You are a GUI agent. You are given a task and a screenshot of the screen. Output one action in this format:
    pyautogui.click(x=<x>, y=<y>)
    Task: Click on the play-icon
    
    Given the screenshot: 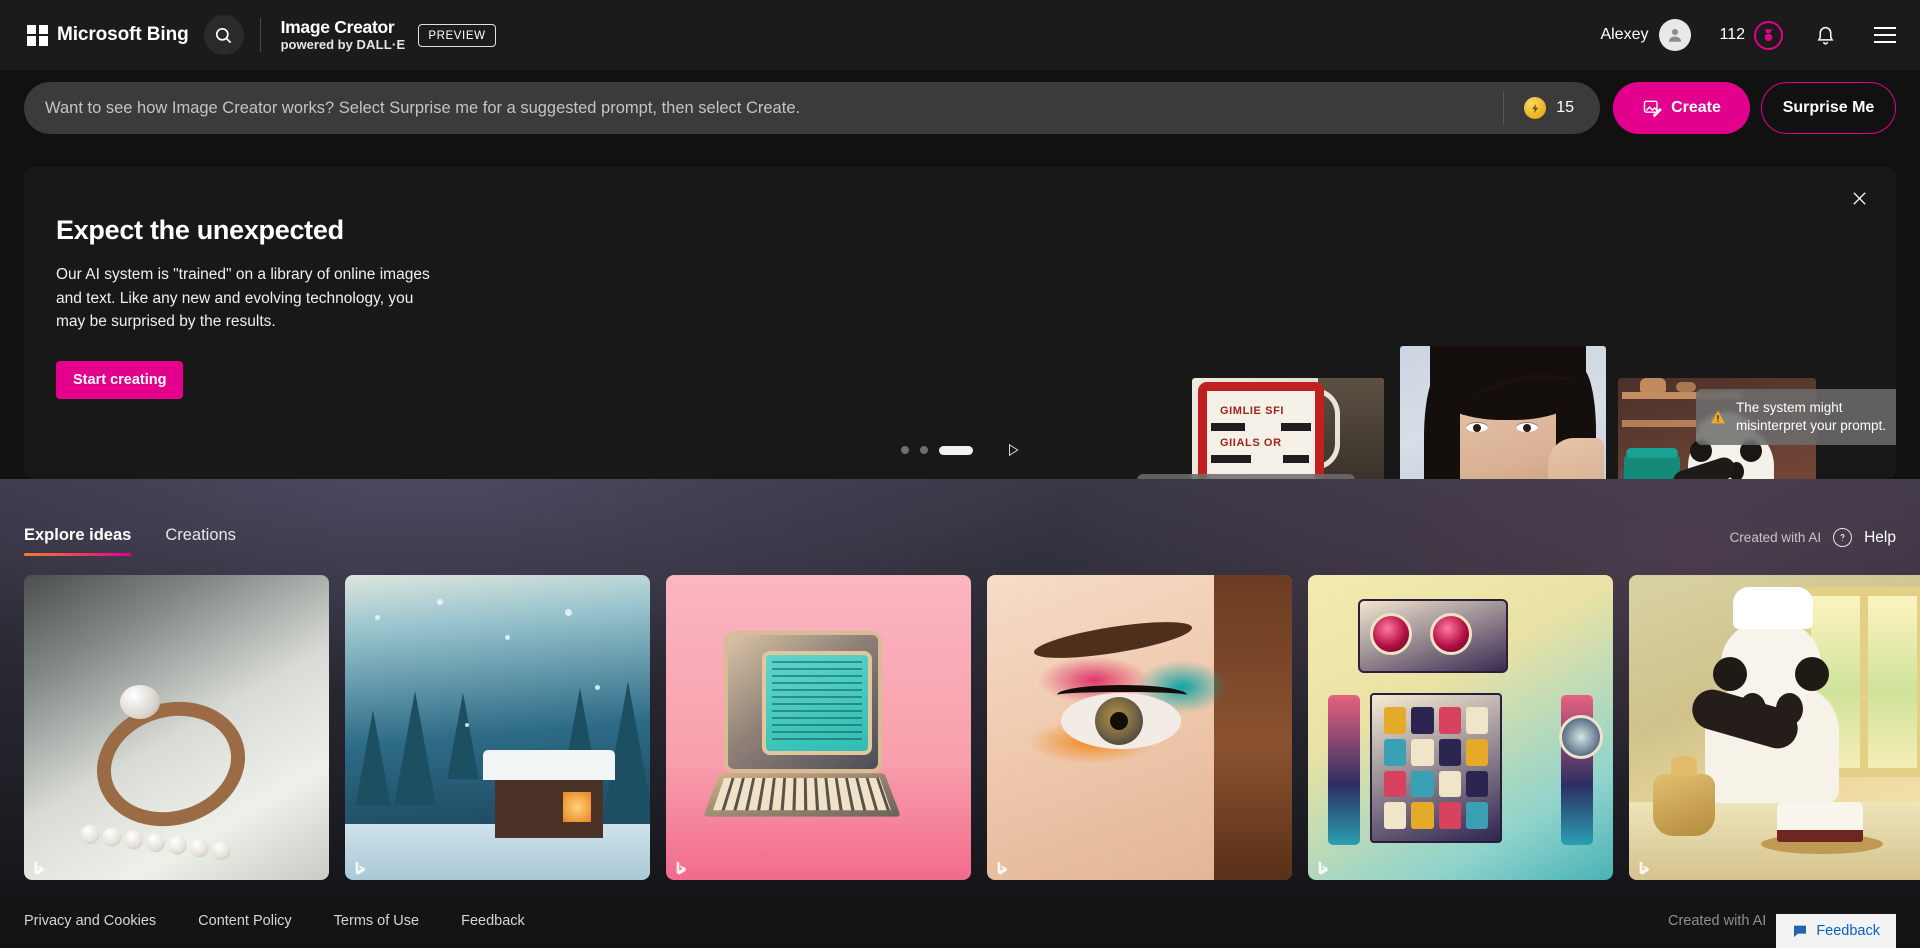 What is the action you would take?
    pyautogui.click(x=1013, y=450)
    